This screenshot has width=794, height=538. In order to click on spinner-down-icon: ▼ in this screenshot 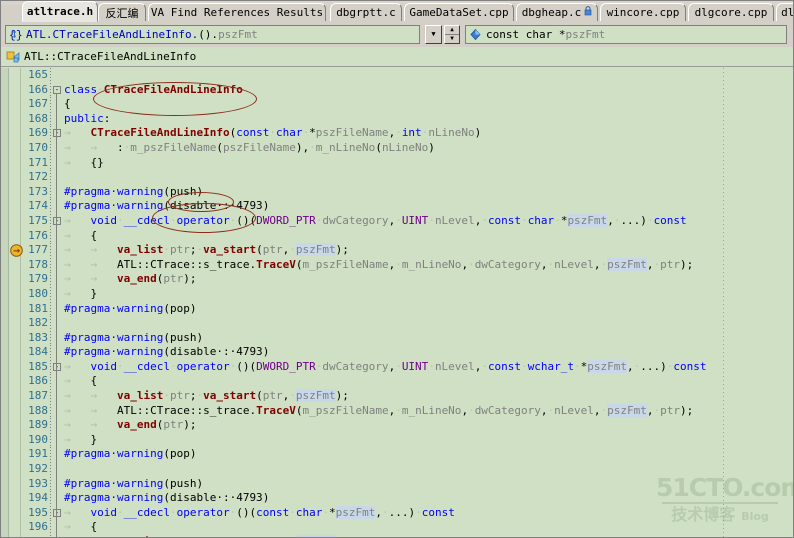, I will do `click(452, 39)`.